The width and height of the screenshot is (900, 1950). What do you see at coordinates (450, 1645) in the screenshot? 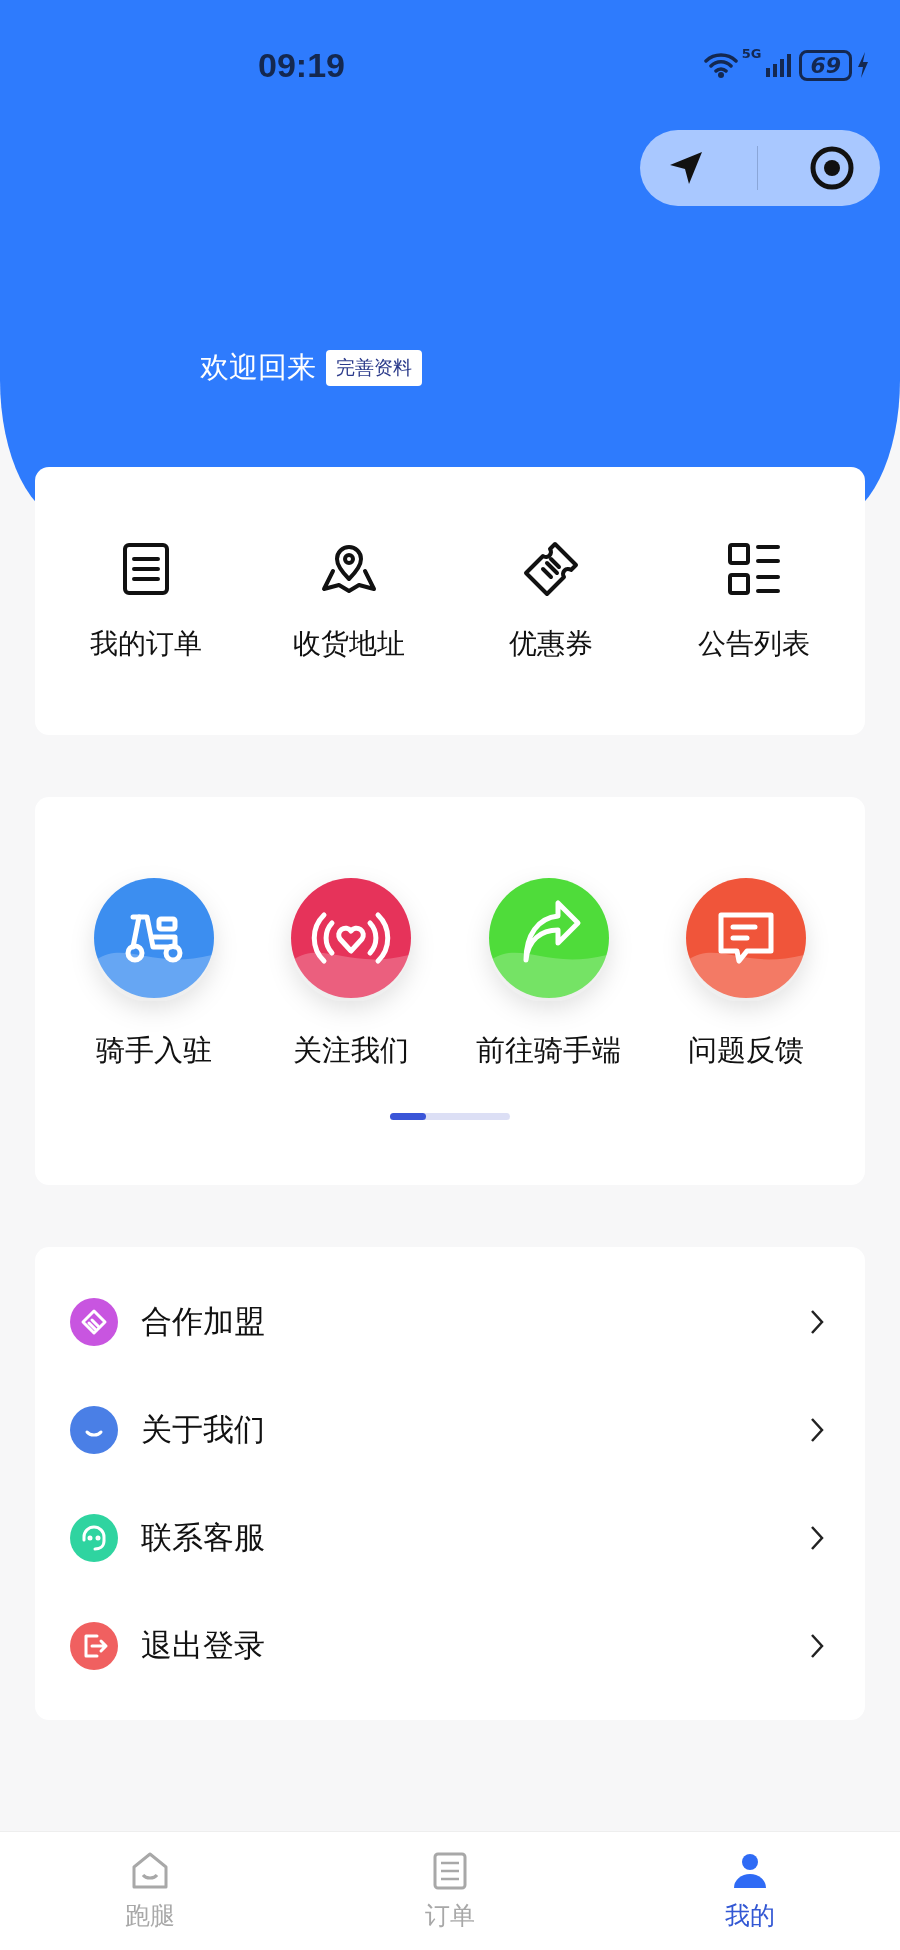
I see `menu-item: 退出登录` at bounding box center [450, 1645].